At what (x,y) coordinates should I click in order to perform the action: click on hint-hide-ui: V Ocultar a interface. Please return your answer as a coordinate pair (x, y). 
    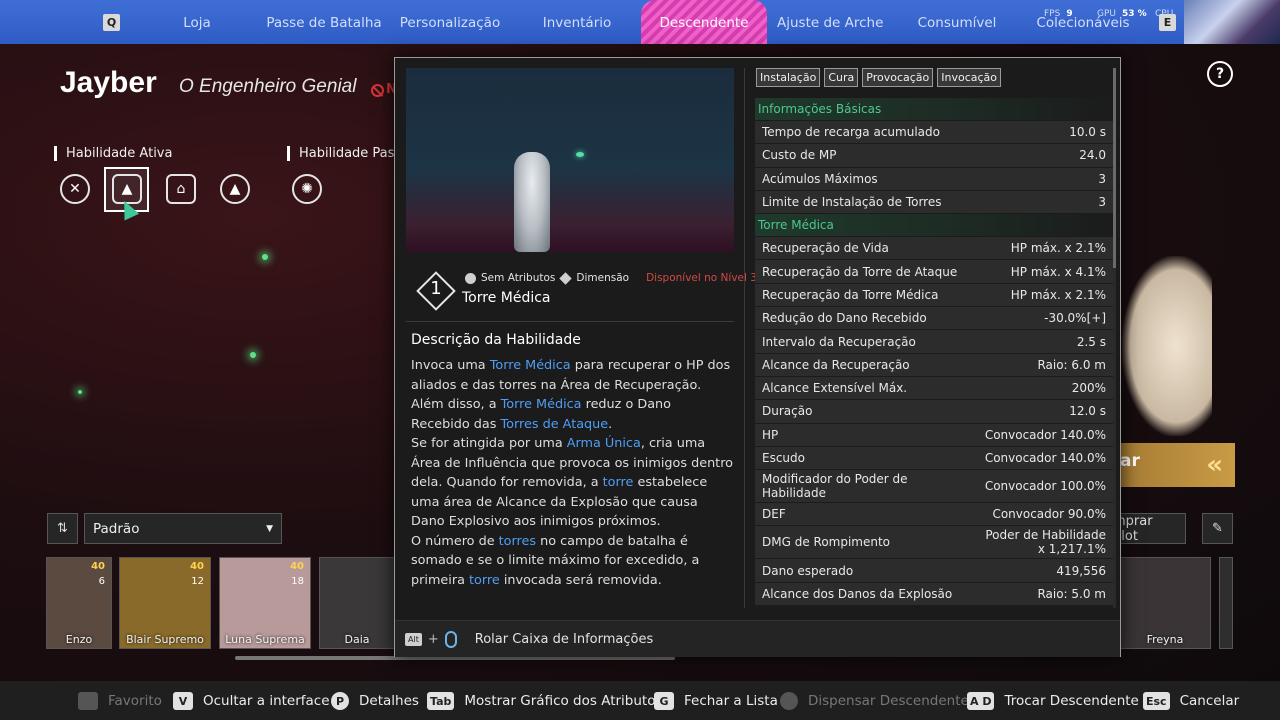
    Looking at the image, I should click on (251, 701).